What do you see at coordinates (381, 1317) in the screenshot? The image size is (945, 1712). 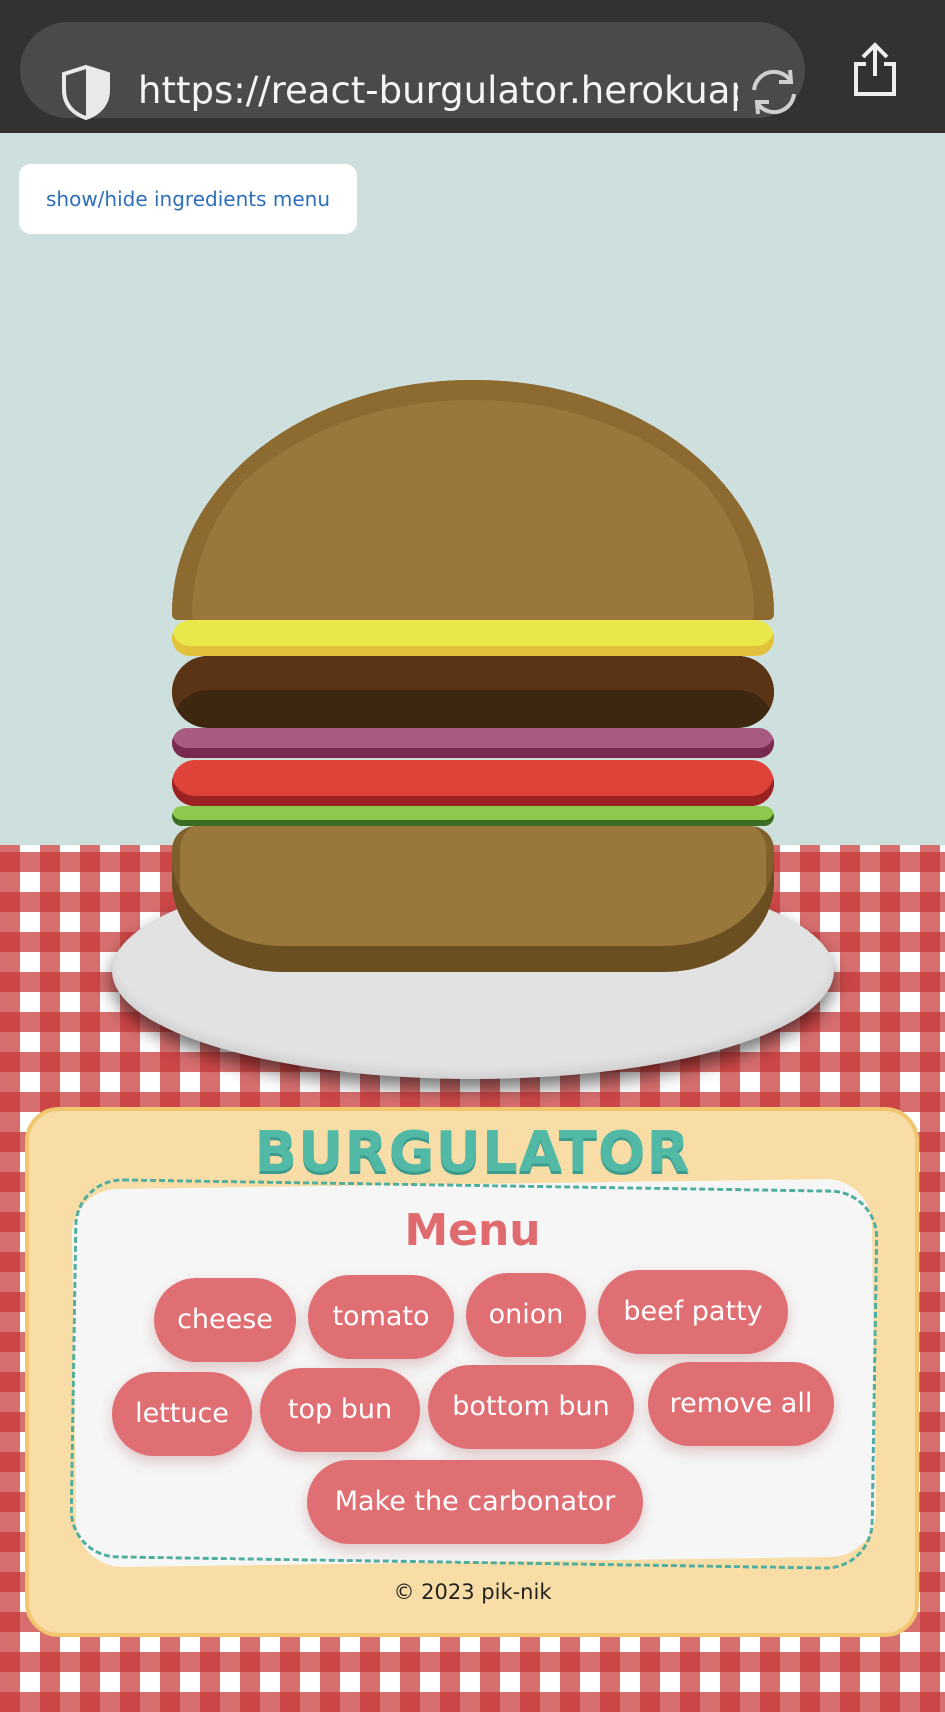 I see `add-tomato-button: tomato` at bounding box center [381, 1317].